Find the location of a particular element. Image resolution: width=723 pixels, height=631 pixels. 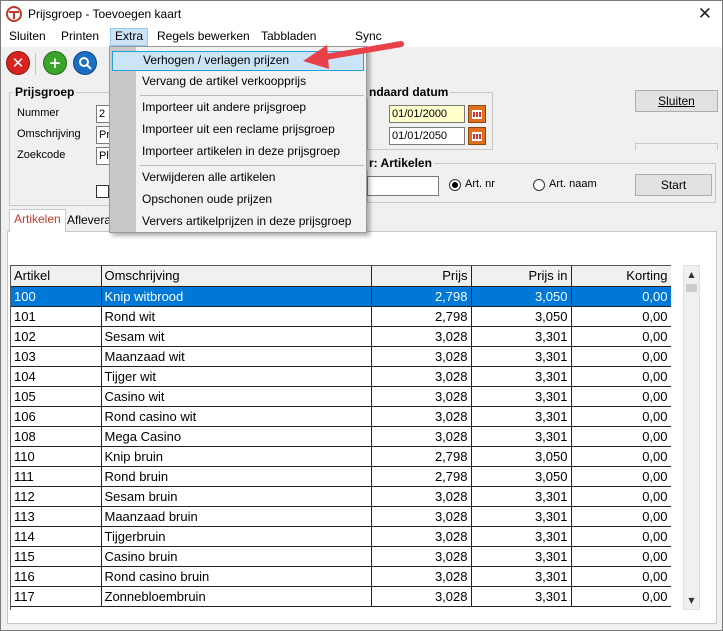

table-row: 113 Maanzaad bruin 3,028 3,301 0,00 is located at coordinates (341, 516).